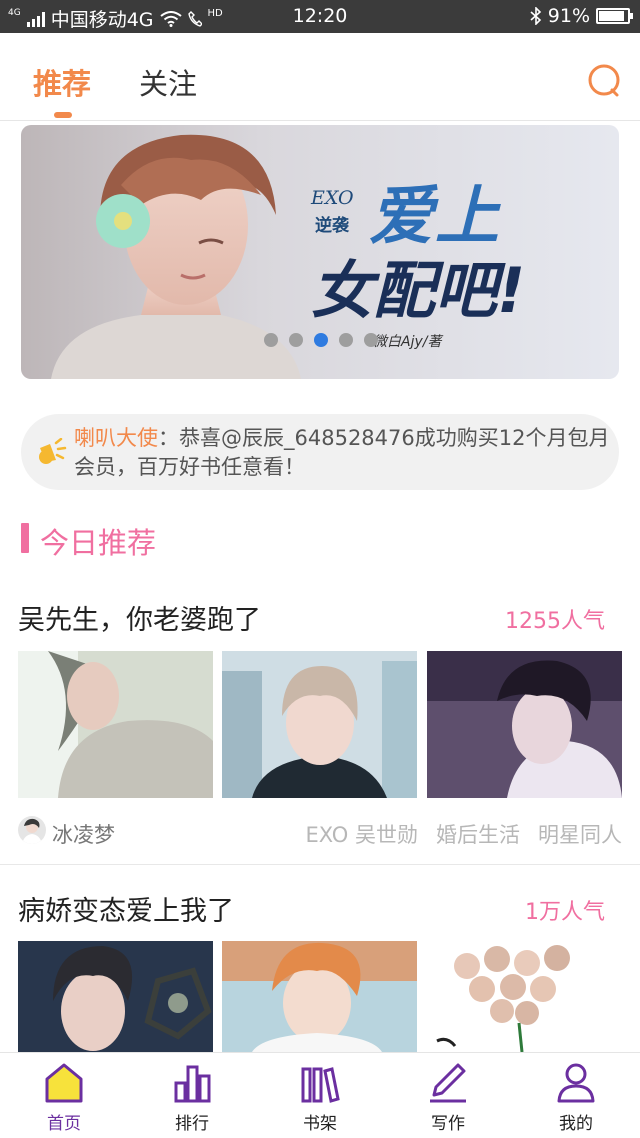 The width and height of the screenshot is (640, 1138). What do you see at coordinates (576, 1083) in the screenshot?
I see `user-icon` at bounding box center [576, 1083].